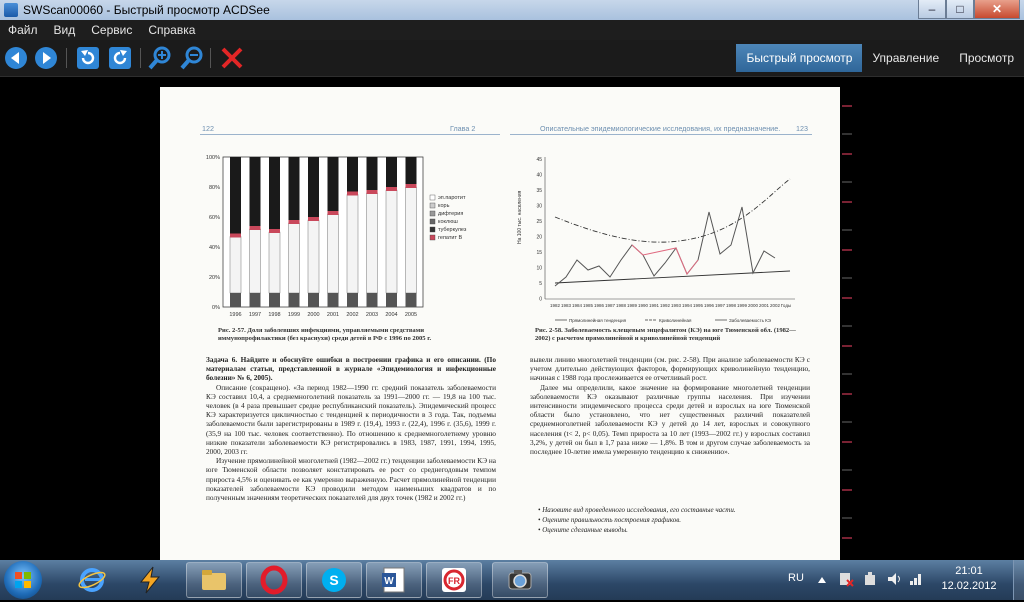 Image resolution: width=1024 pixels, height=602 pixels. I want to click on x-tick-label: 1985, so click(588, 305).